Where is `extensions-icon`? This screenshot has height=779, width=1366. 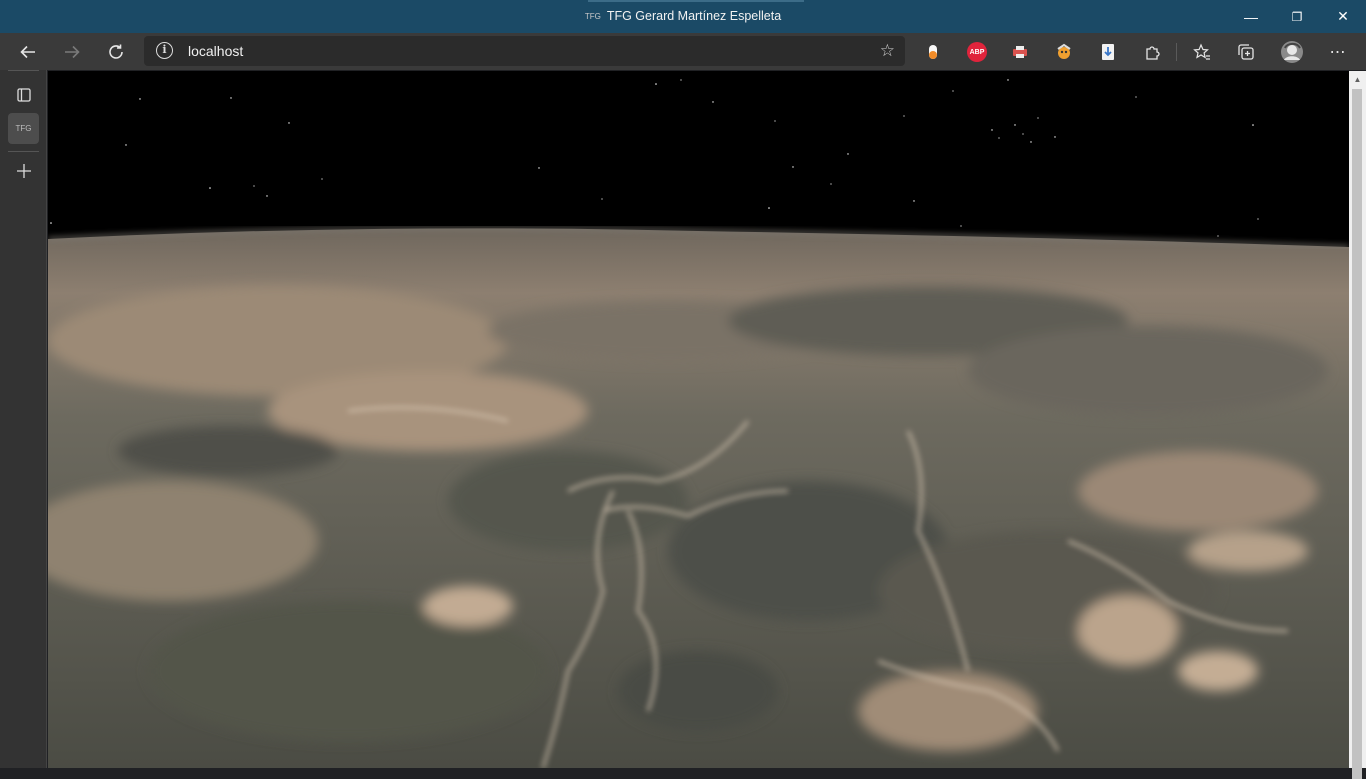 extensions-icon is located at coordinates (1153, 53).